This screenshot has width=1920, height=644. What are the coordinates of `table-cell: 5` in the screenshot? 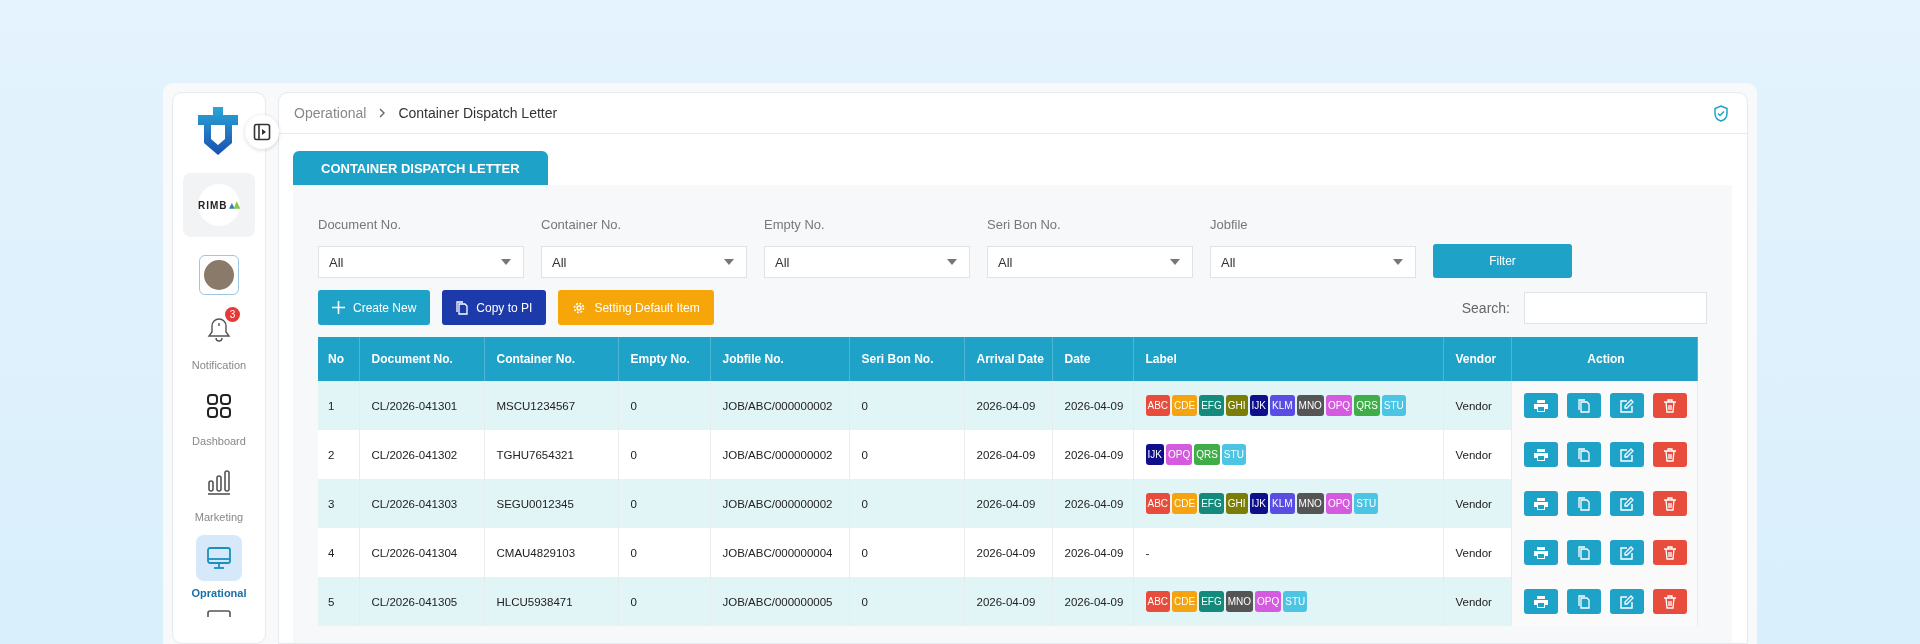 It's located at (338, 601).